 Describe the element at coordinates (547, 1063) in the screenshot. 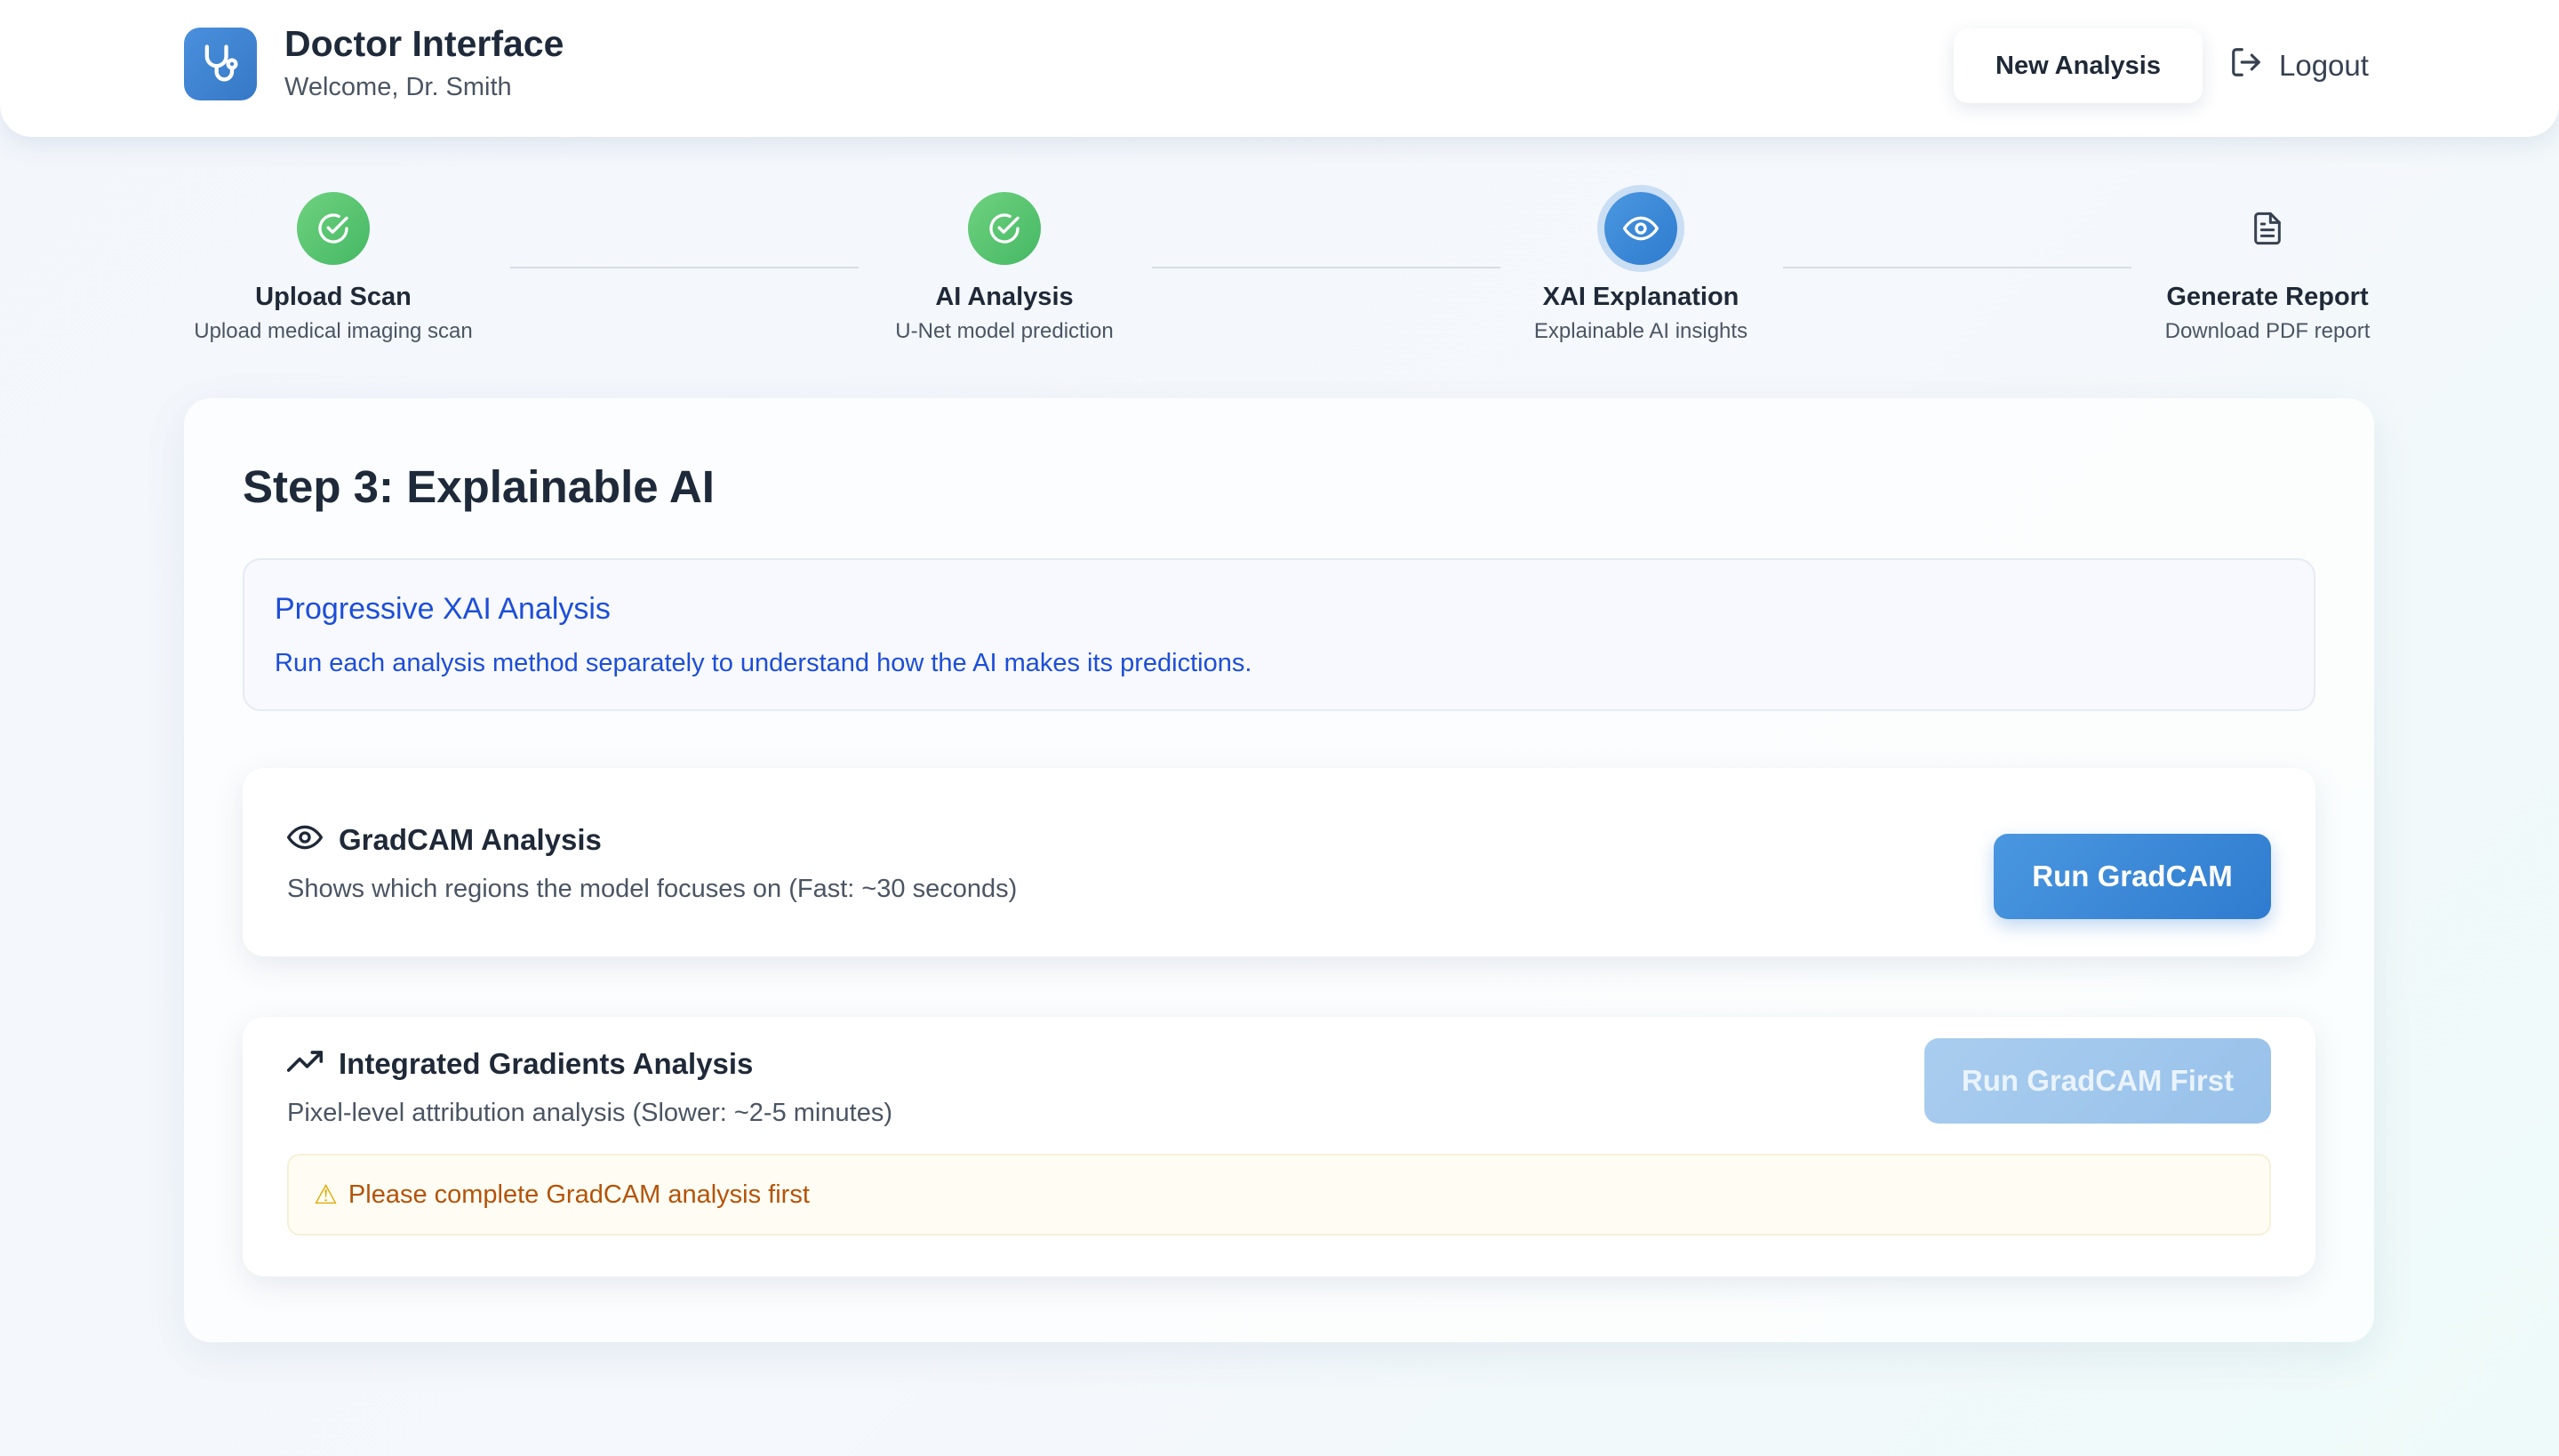

I see `method-title: Integrated Gradients Analysis` at that location.